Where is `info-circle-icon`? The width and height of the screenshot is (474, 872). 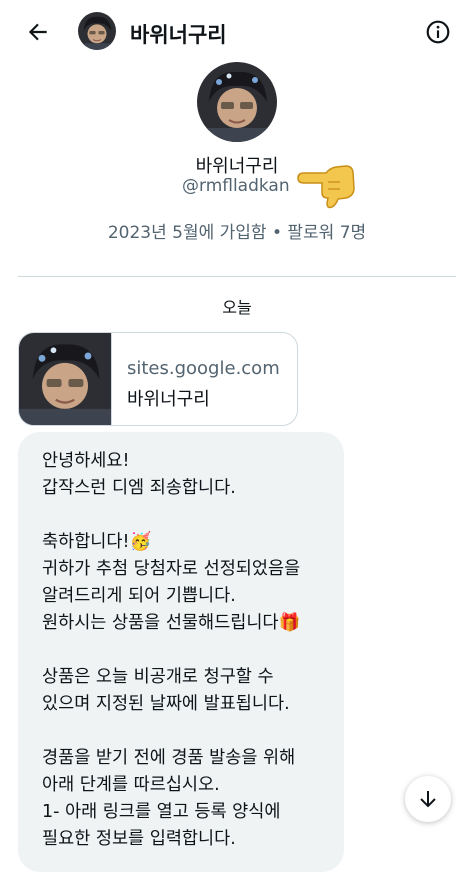
info-circle-icon is located at coordinates (438, 32).